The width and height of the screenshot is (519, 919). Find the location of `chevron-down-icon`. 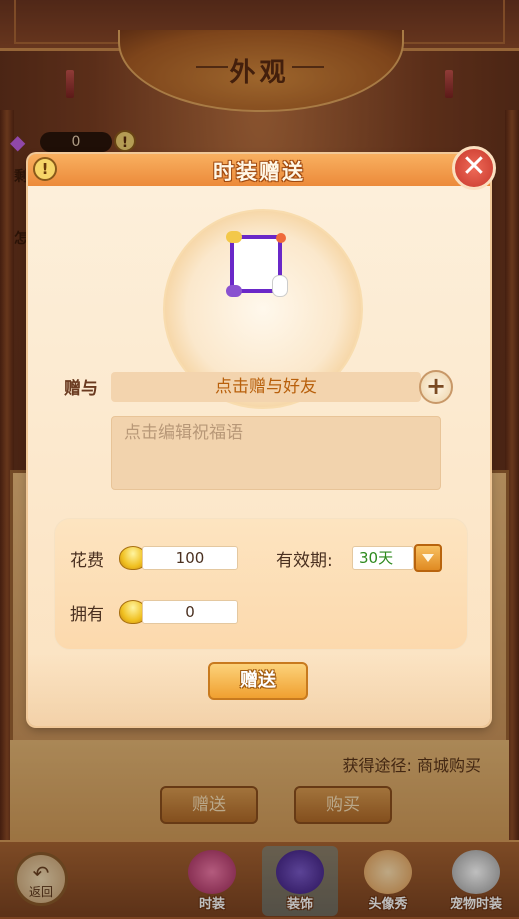

chevron-down-icon is located at coordinates (428, 558).